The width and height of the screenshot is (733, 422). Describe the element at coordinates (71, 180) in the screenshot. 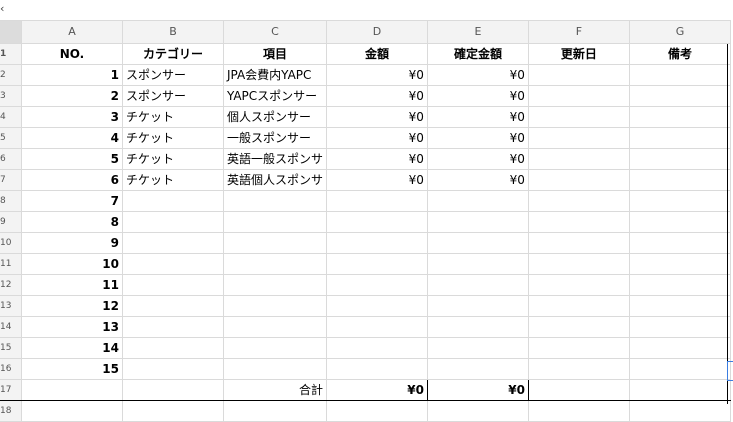

I see `cell-no: 6` at that location.